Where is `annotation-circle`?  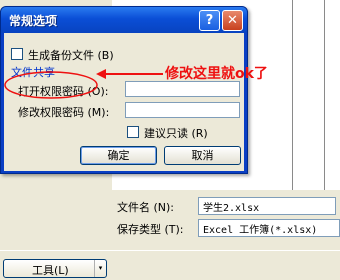
annotation-circle is located at coordinates (51, 85).